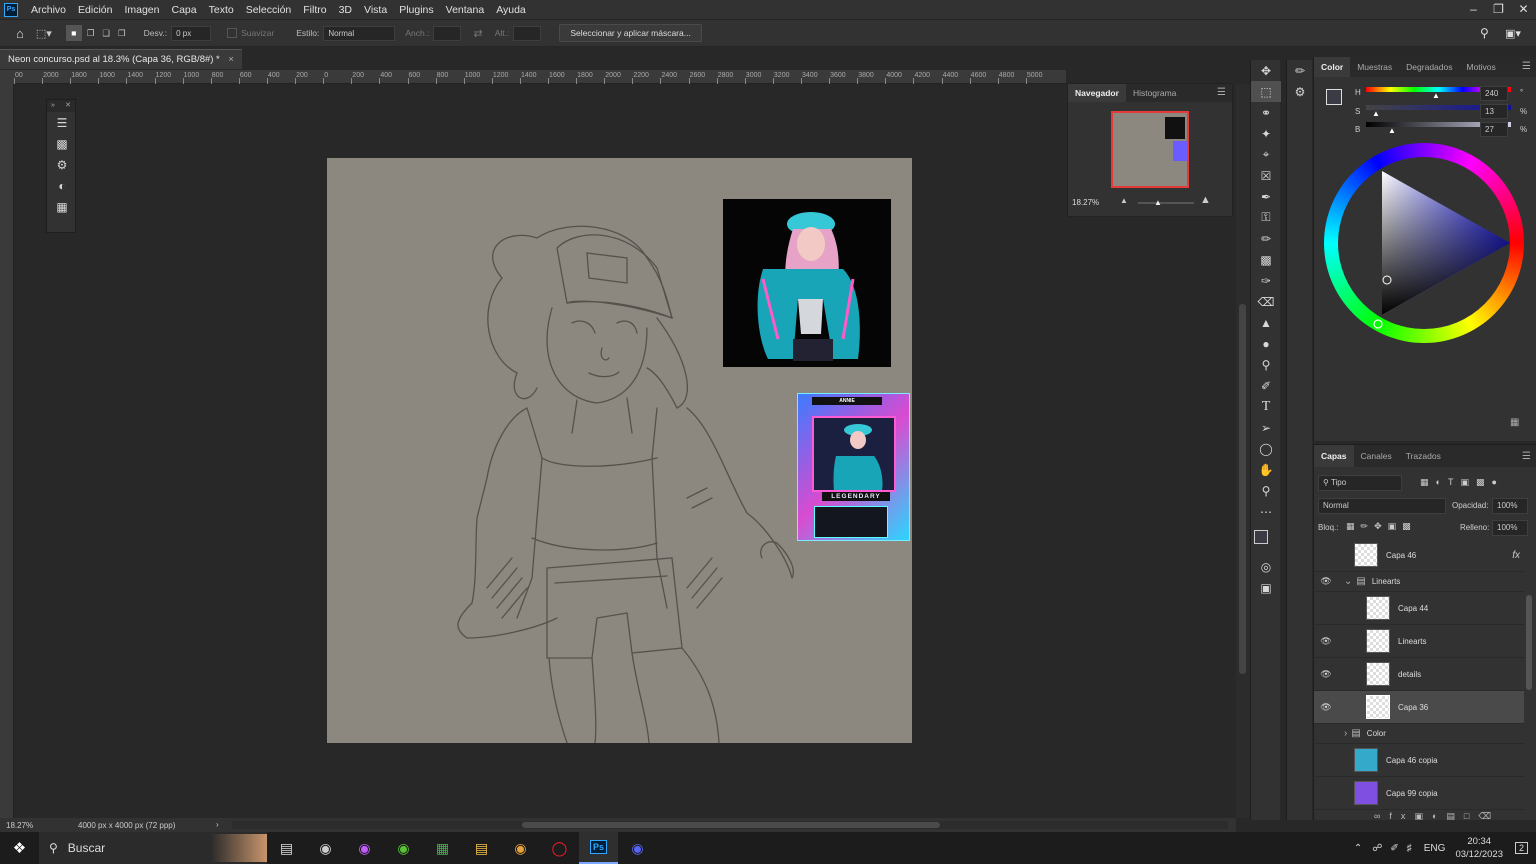 This screenshot has width=1536, height=864. I want to click on delete-layer-icon: ⌫, so click(1489, 816).